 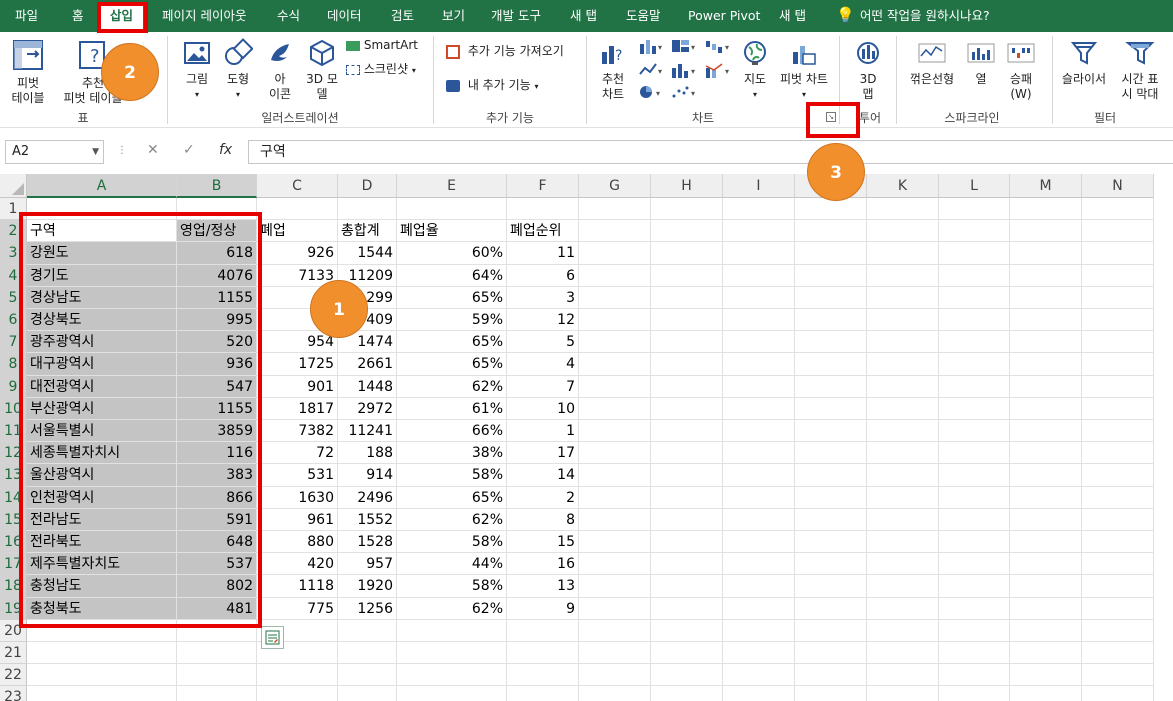 What do you see at coordinates (759, 519) in the screenshot?
I see `cell-I15` at bounding box center [759, 519].